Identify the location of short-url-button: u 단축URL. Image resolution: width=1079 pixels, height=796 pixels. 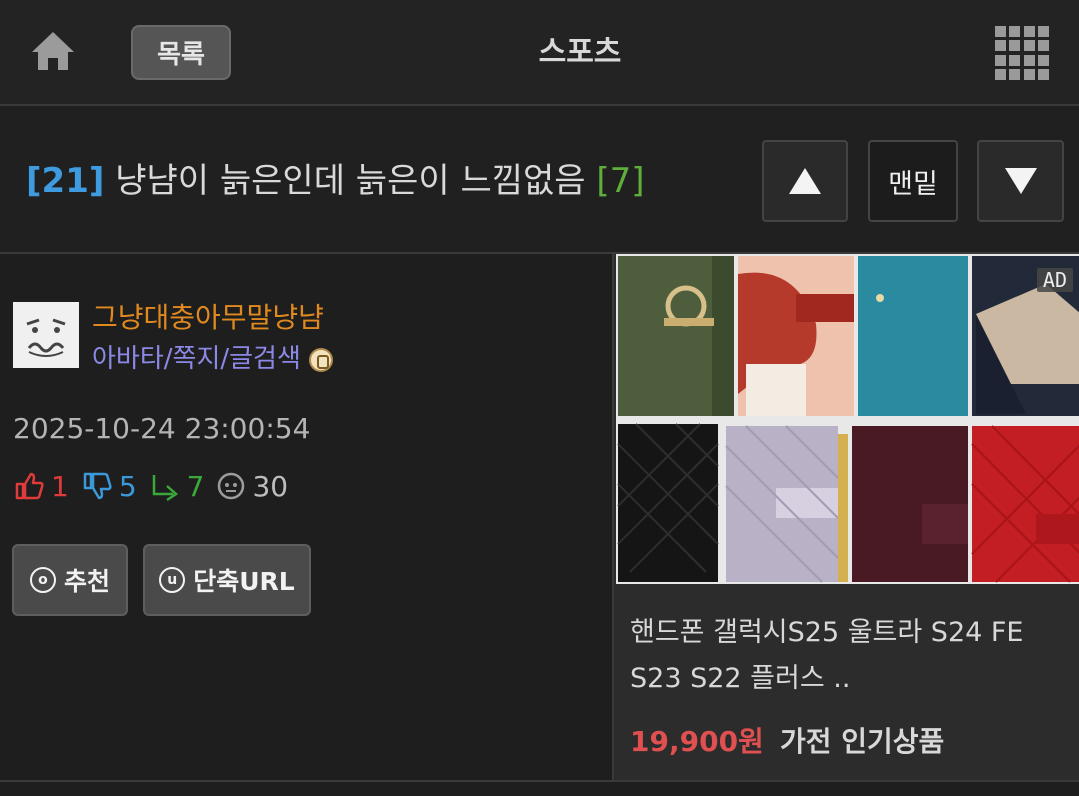
(227, 580).